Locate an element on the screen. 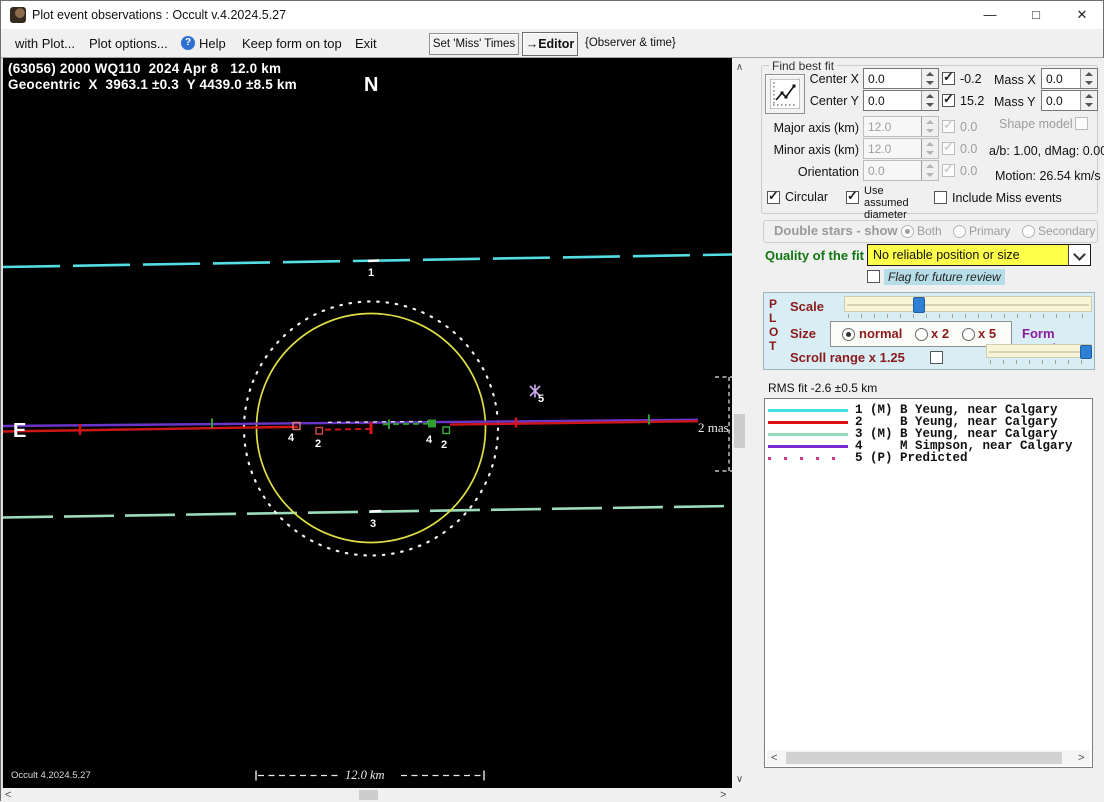 The image size is (1104, 802). assumed-diameter-checkbox: ✓ is located at coordinates (852, 196).